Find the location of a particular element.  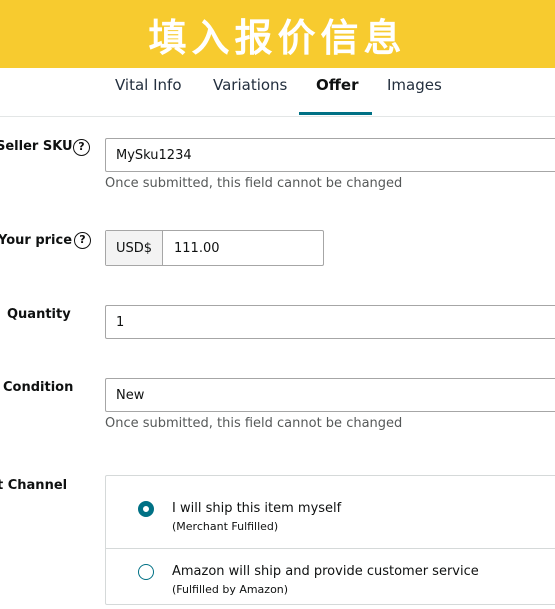

merchant-fulfilled-radio is located at coordinates (146, 509).